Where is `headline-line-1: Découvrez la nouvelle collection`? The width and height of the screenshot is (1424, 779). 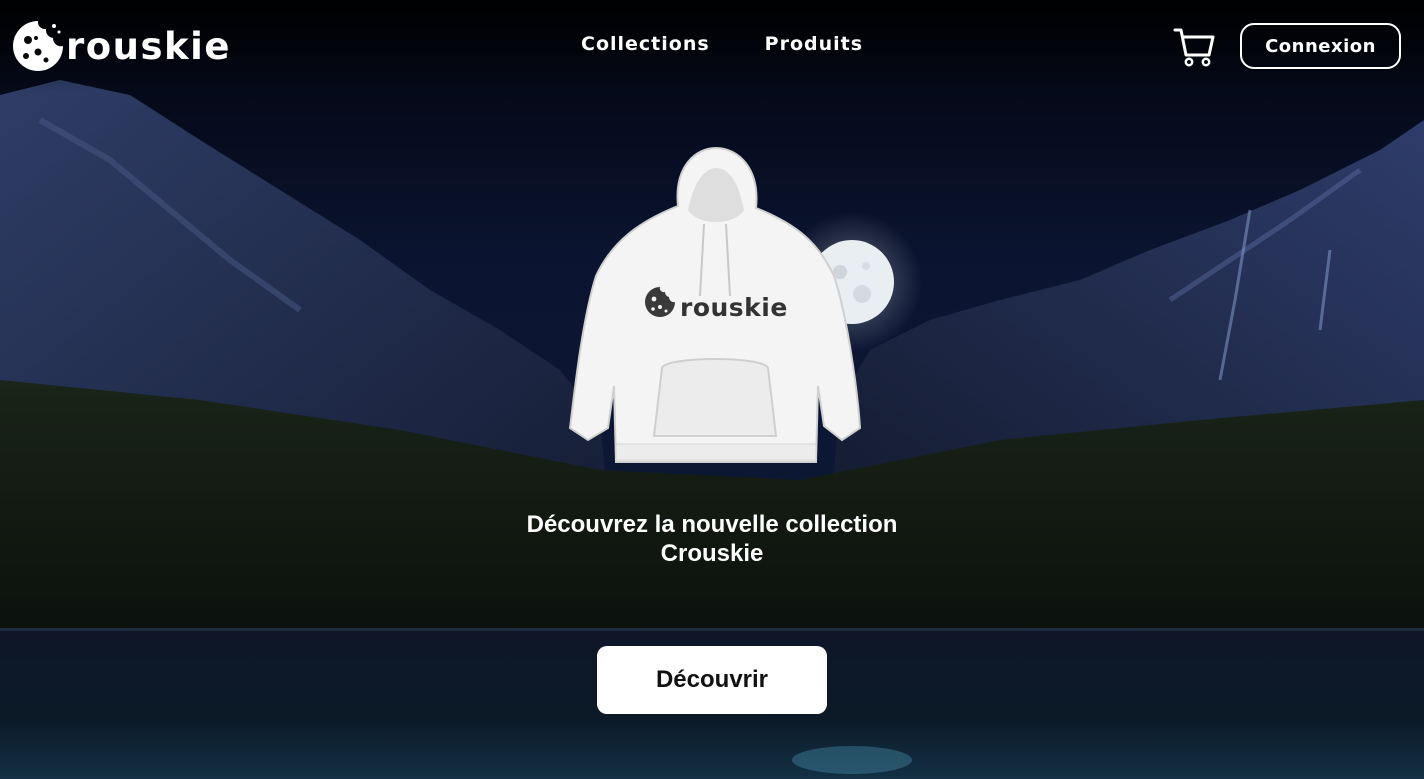
headline-line-1: Découvrez la nouvelle collection is located at coordinates (712, 524).